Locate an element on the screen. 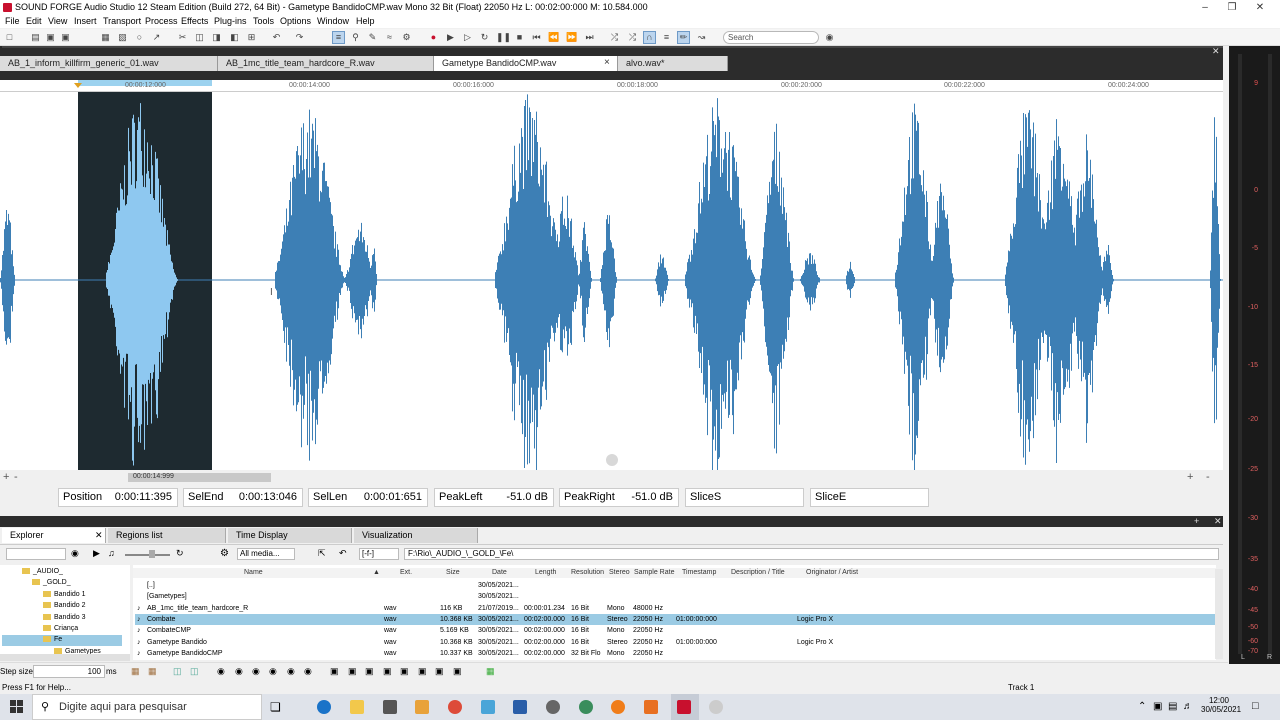  menu-effects: Effects is located at coordinates (194, 21).